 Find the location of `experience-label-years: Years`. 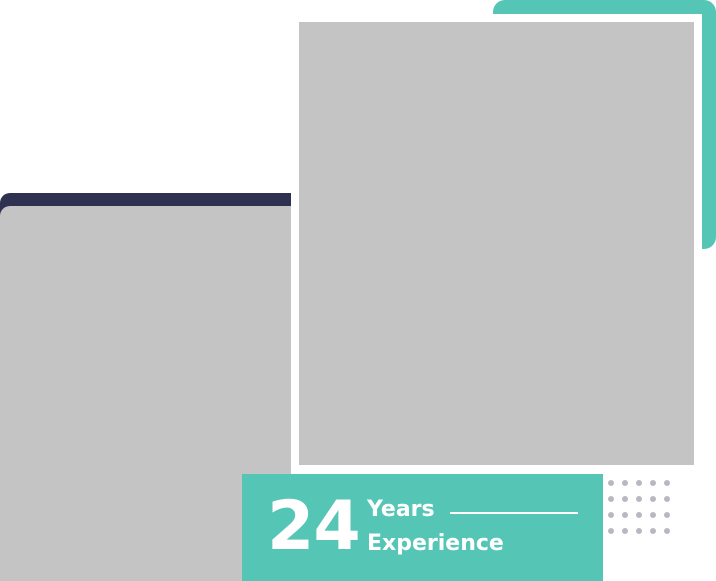

experience-label-years: Years is located at coordinates (401, 509).